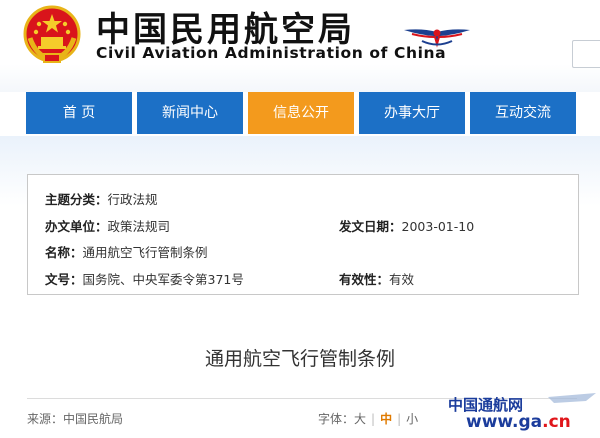 The width and height of the screenshot is (600, 438). What do you see at coordinates (79, 113) in the screenshot?
I see `nav-home: 首 页` at bounding box center [79, 113].